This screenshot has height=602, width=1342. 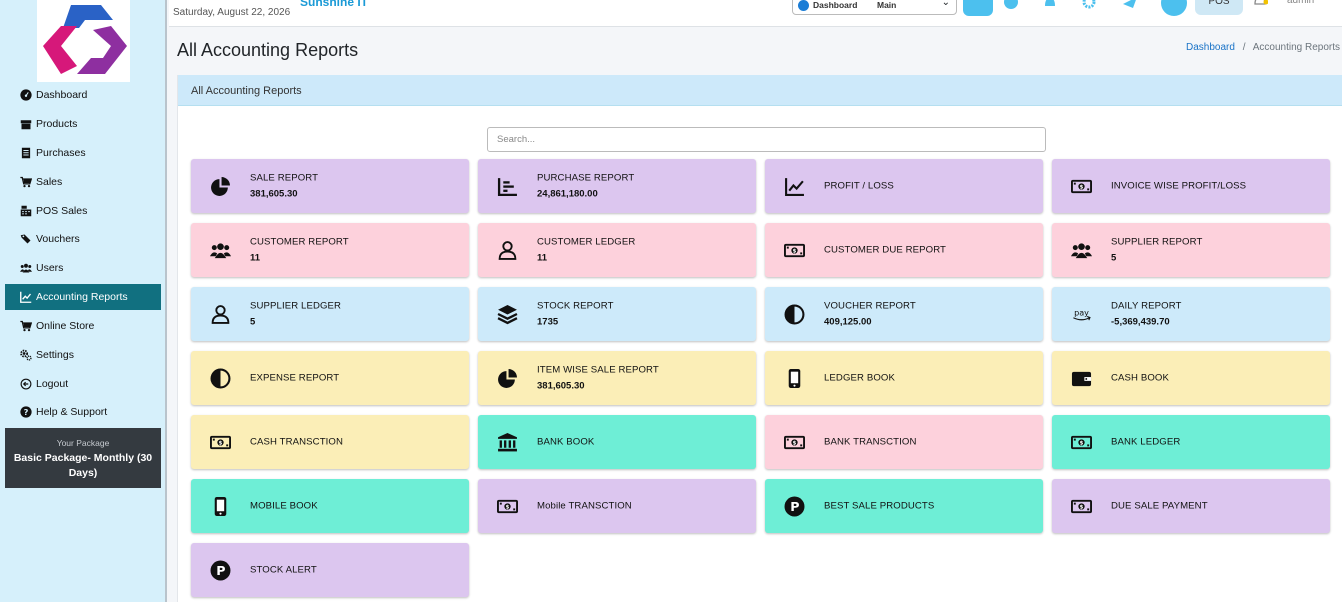 I want to click on sidebar-item-label: Logout, so click(x=52, y=383).